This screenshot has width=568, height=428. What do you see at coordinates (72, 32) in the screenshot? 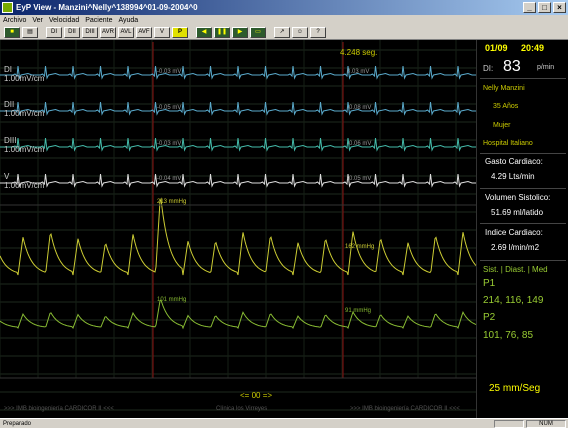
I see `lead-dii-button: DII` at bounding box center [72, 32].